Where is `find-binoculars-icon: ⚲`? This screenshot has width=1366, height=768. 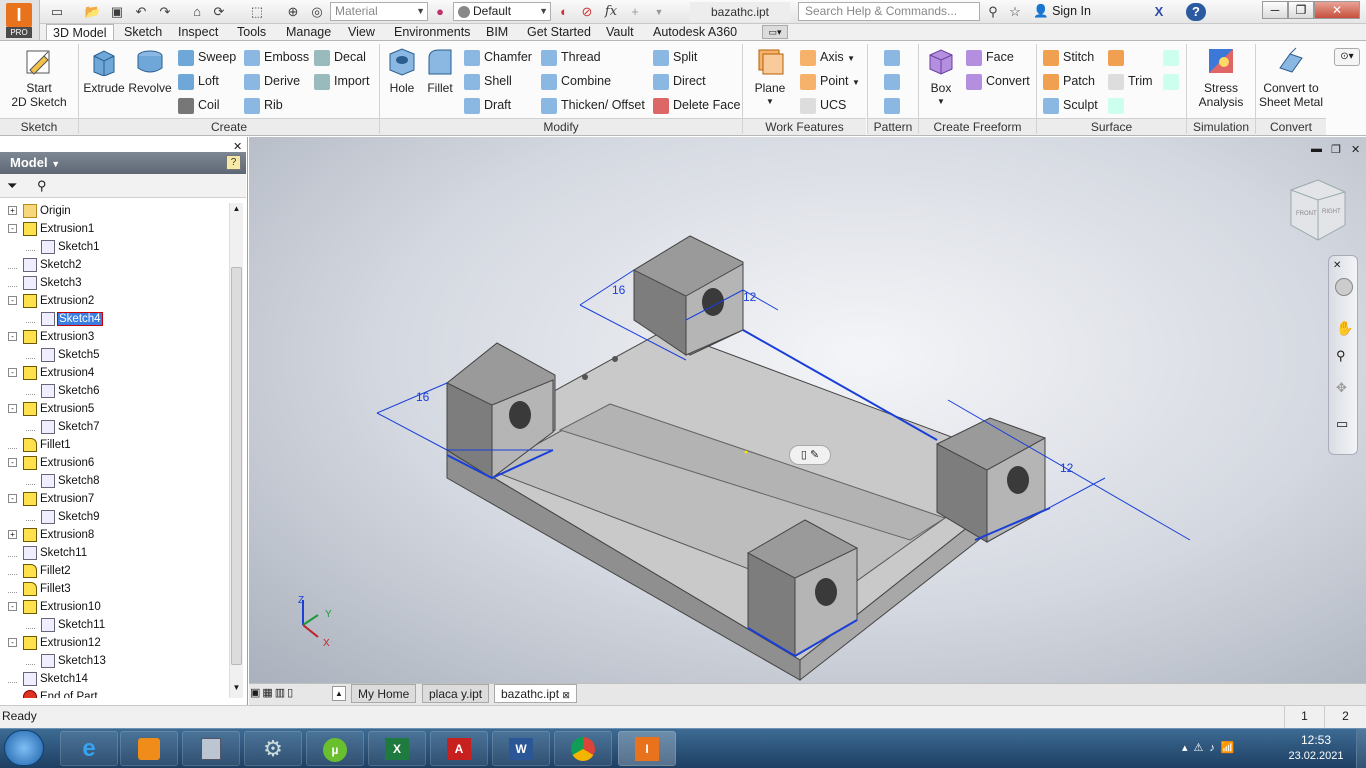 find-binoculars-icon: ⚲ is located at coordinates (42, 186).